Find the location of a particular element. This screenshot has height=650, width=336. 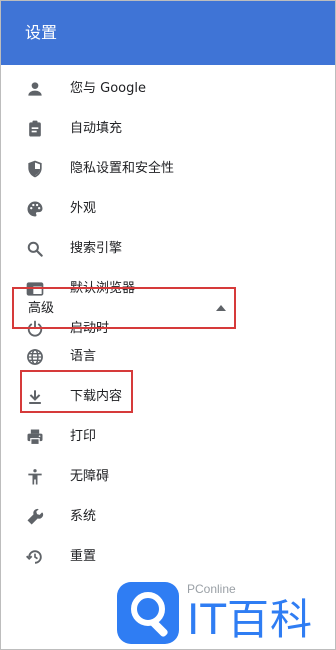

sidebar-item-you-and-google: 您与 Google is located at coordinates (168, 89).